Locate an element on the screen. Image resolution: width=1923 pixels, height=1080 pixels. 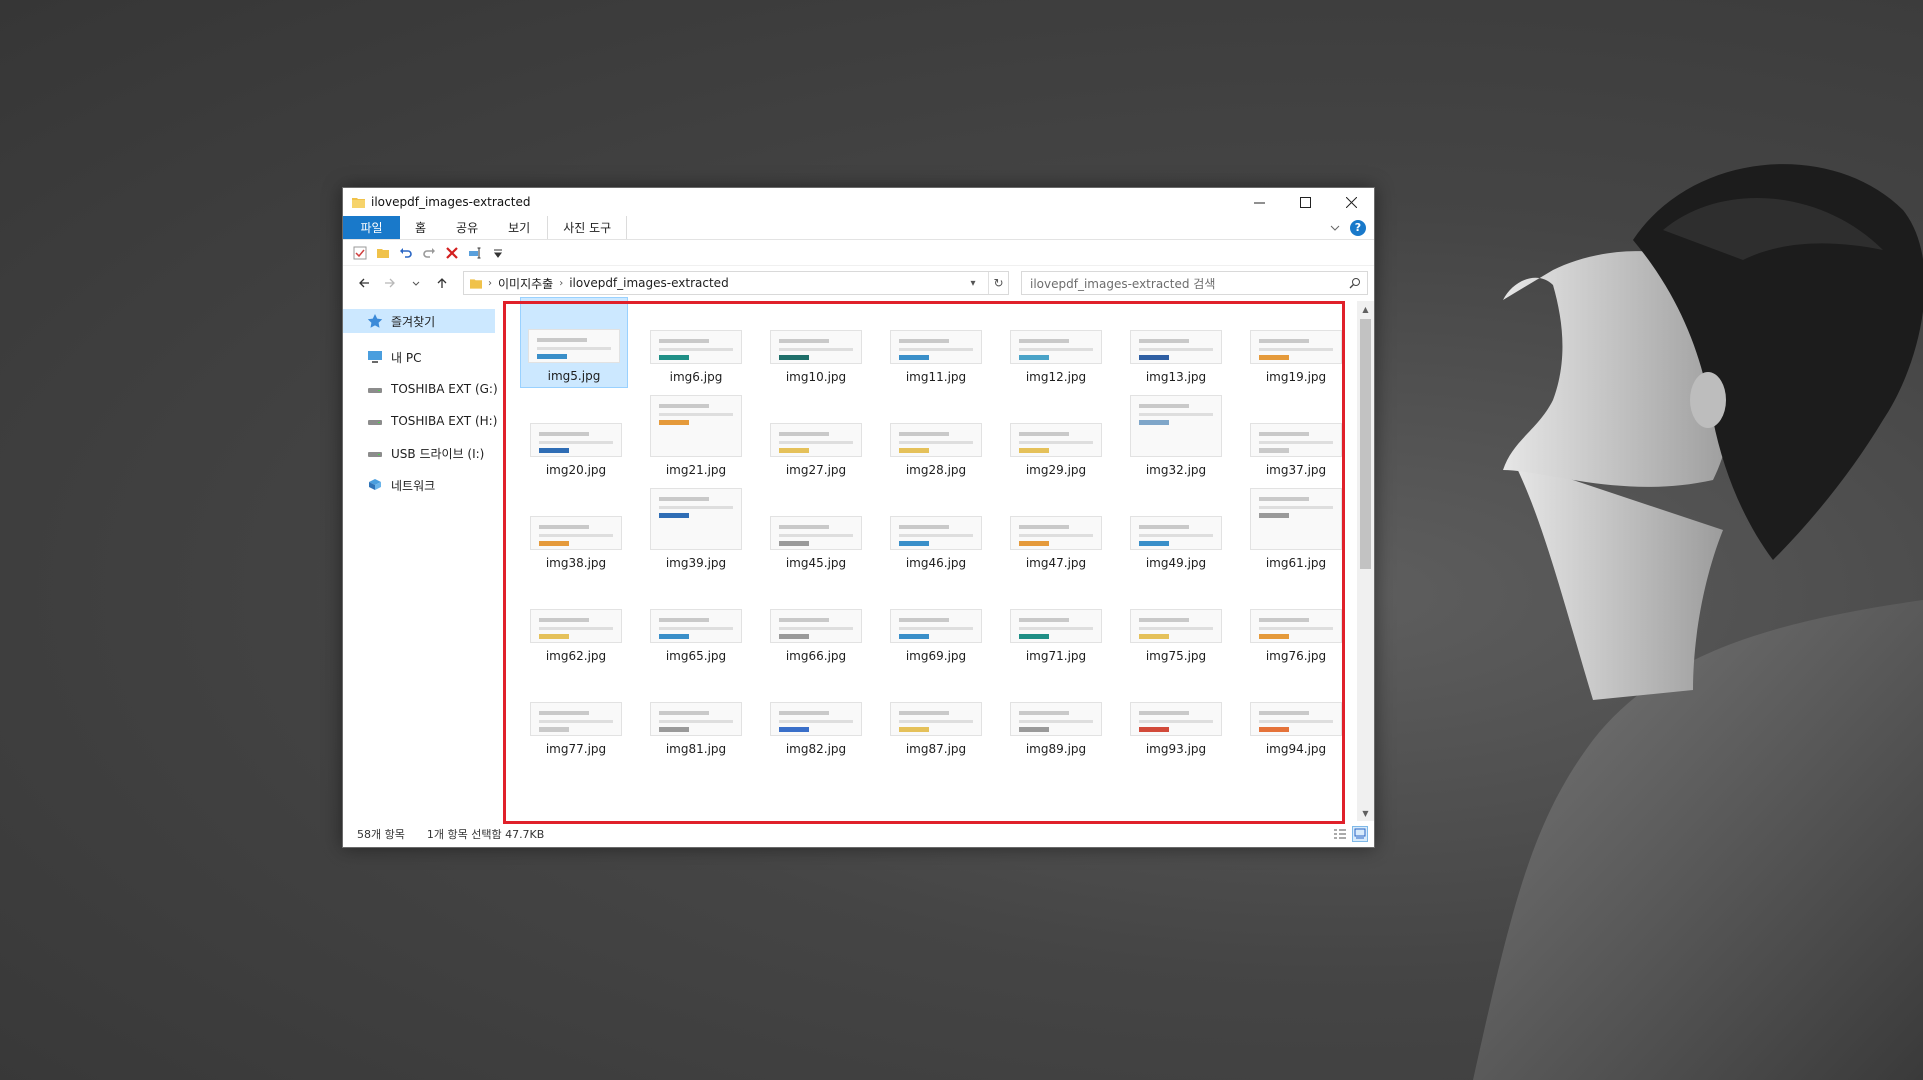
folder-icon is located at coordinates (358, 202).